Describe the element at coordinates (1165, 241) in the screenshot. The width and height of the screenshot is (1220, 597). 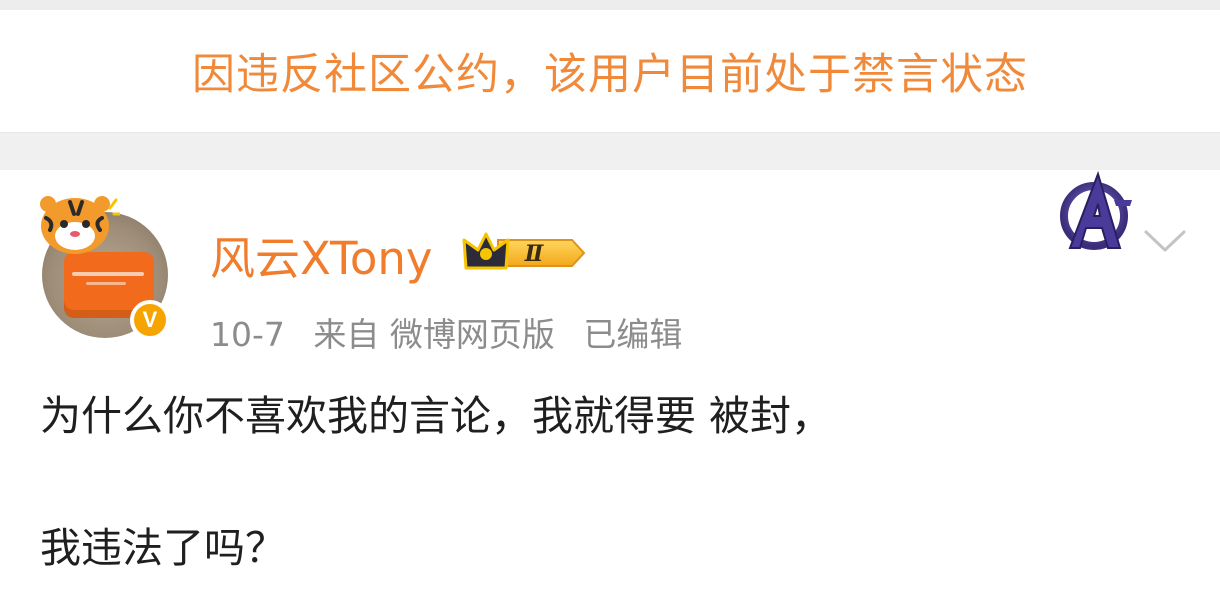
I see `chevron-down-icon` at that location.